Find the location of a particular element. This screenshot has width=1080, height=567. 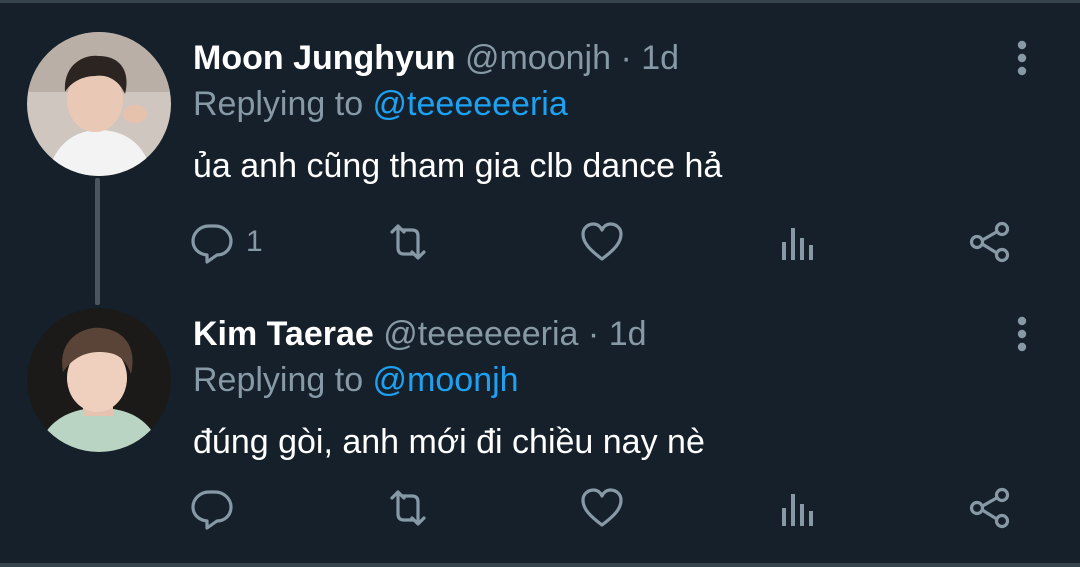

replying-to-handle: @moonjh is located at coordinates (446, 380).